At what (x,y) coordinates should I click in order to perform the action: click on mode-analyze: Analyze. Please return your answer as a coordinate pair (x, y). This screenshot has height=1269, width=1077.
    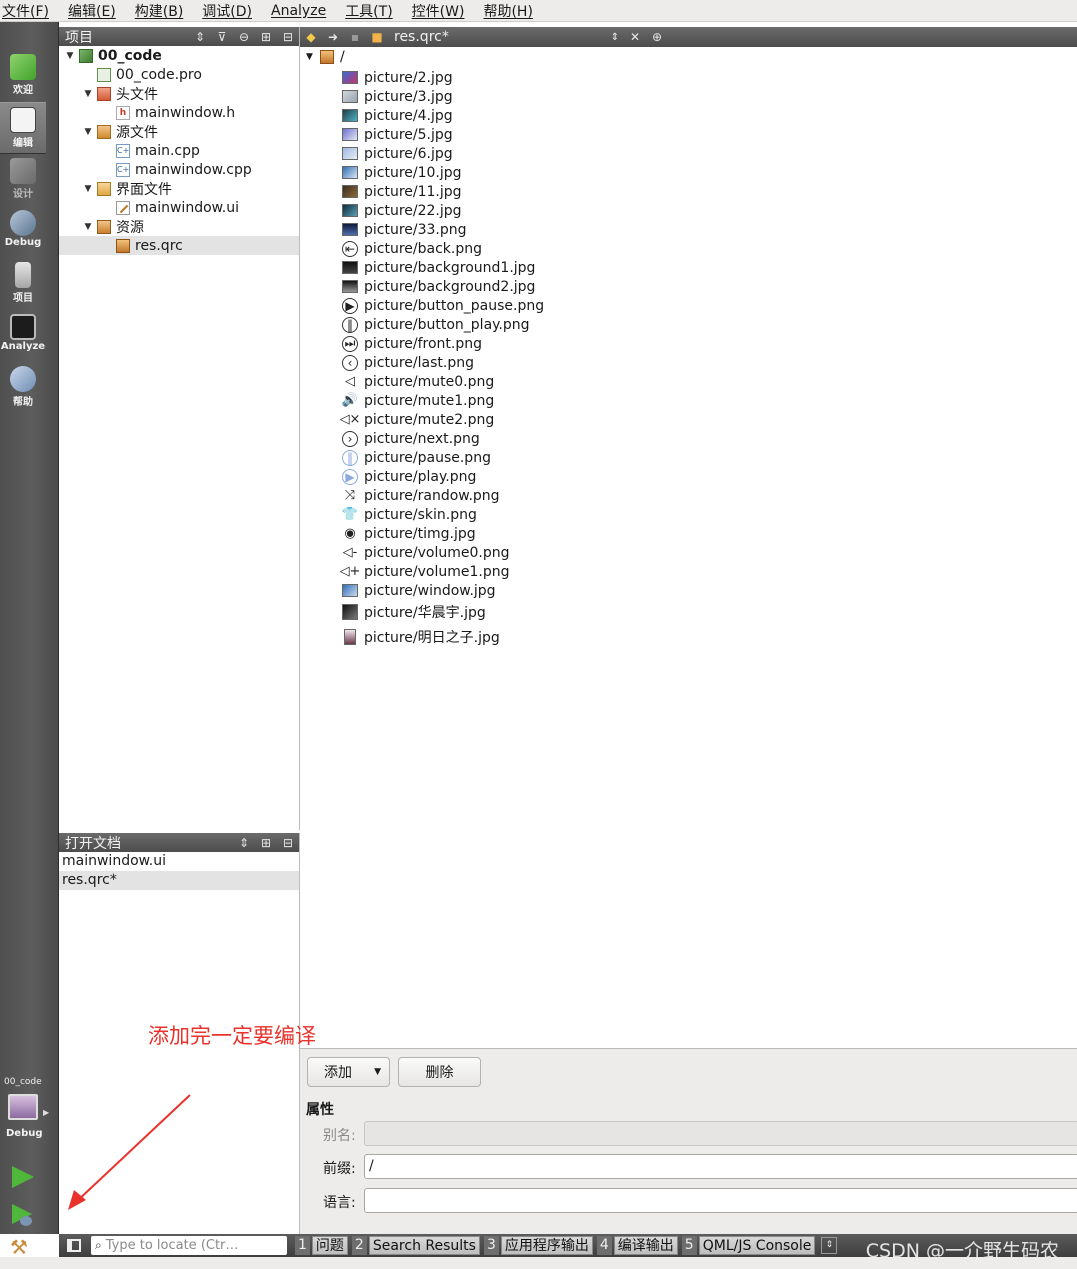
    Looking at the image, I should click on (23, 336).